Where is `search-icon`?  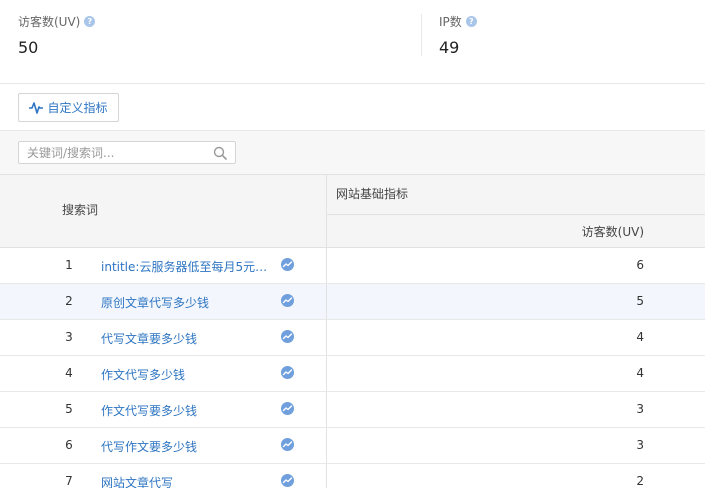 search-icon is located at coordinates (220, 153).